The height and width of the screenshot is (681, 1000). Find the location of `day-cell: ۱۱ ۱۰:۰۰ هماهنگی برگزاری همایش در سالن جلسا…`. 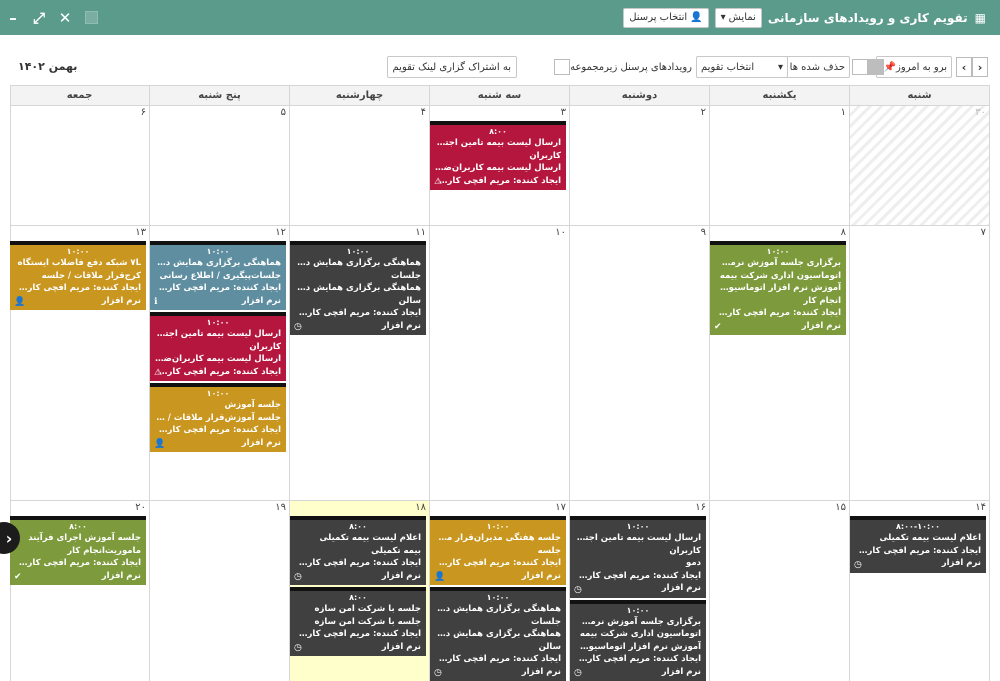

day-cell: ۱۱ ۱۰:۰۰ هماهنگی برگزاری همایش در سالن جلسا… is located at coordinates (360, 363).